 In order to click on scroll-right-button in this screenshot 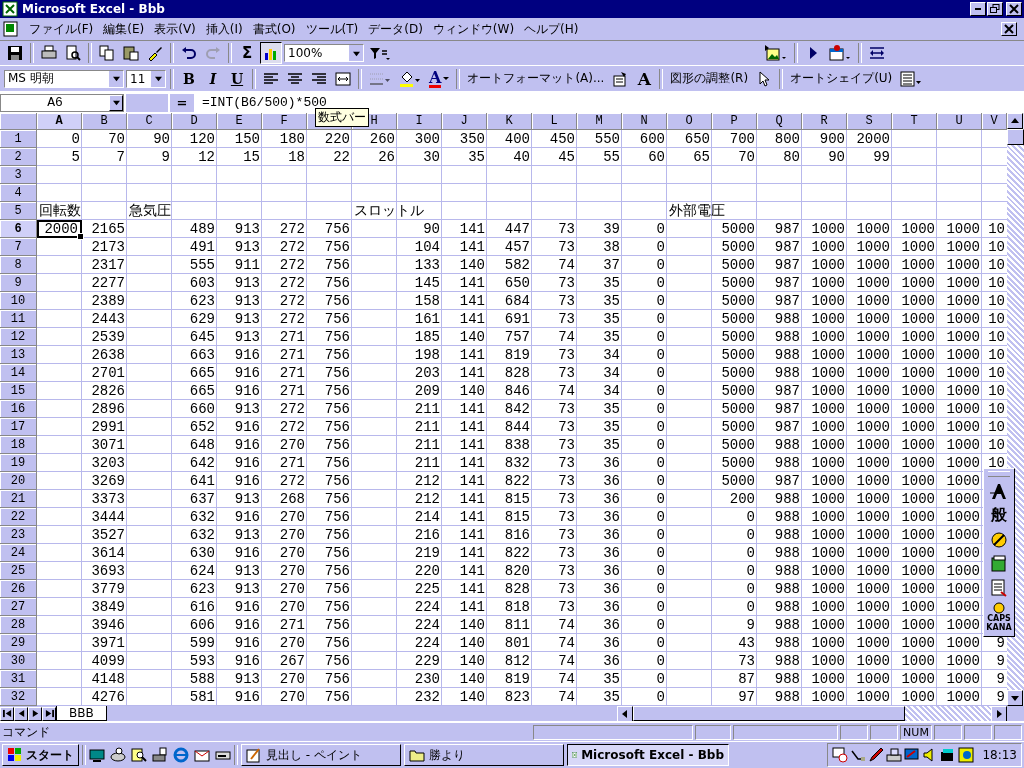, I will do `click(999, 714)`.